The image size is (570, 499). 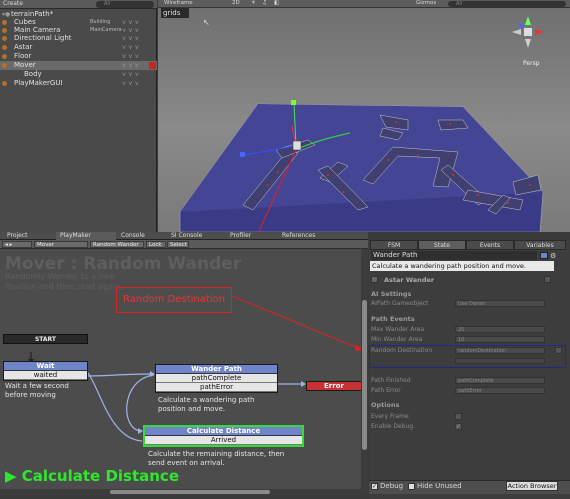 What do you see at coordinates (500, 339) in the screenshot?
I see `min-wander-field: 10` at bounding box center [500, 339].